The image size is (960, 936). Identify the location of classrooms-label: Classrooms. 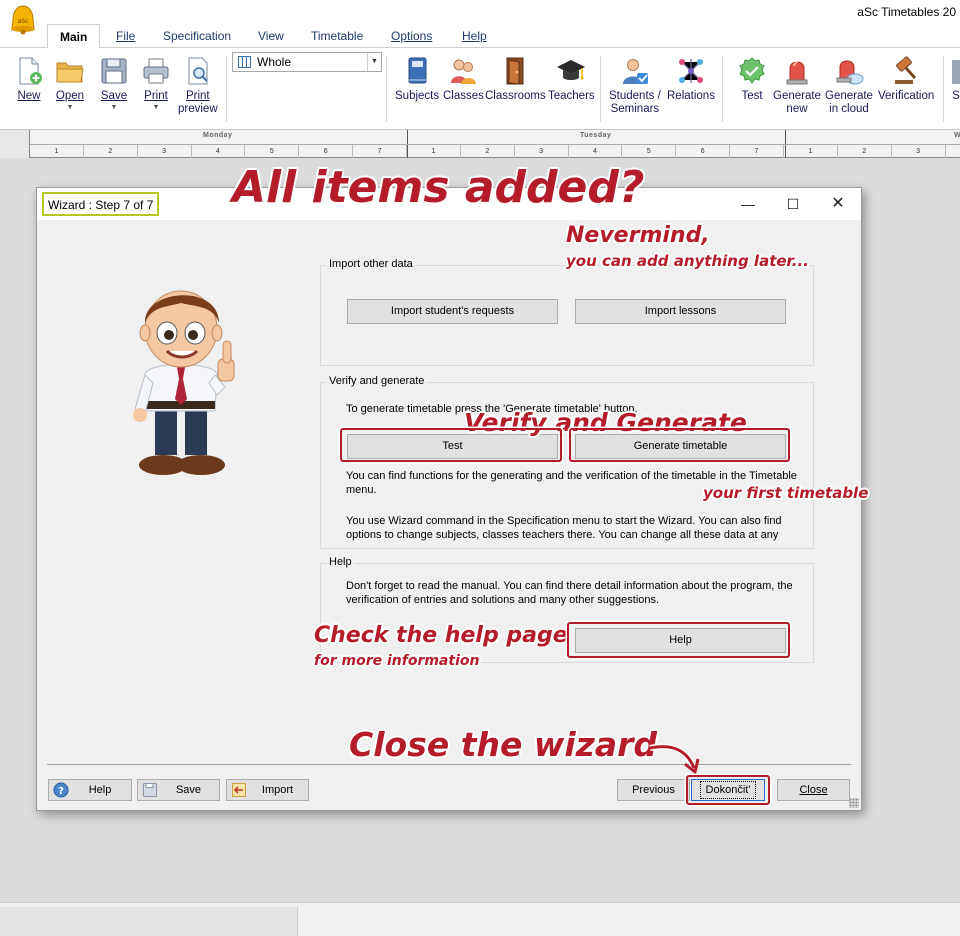
(515, 96).